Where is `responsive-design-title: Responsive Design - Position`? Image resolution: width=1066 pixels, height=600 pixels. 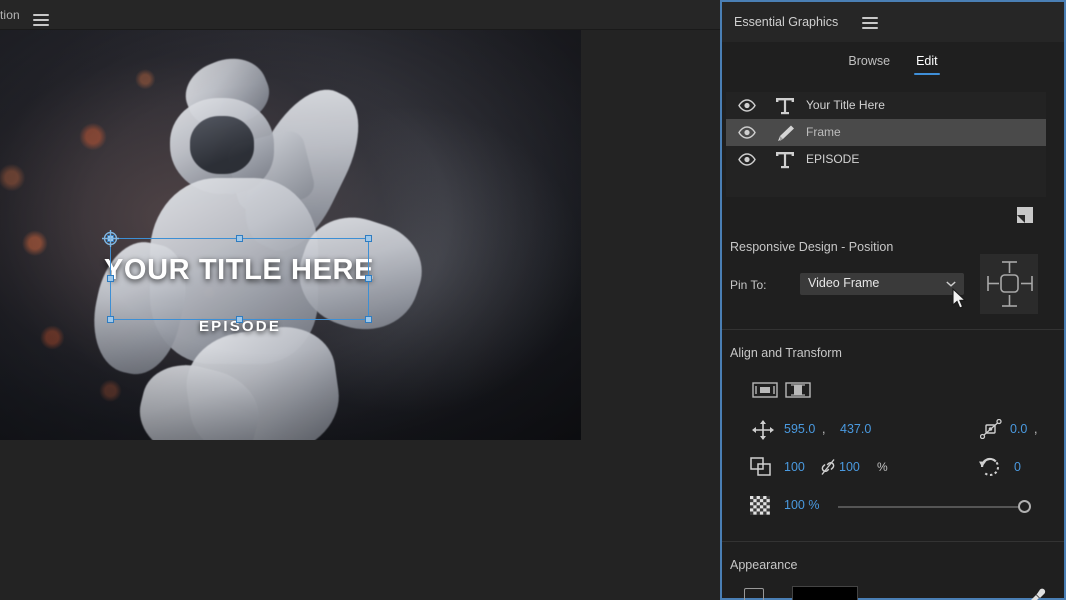
responsive-design-title: Responsive Design - Position is located at coordinates (812, 247).